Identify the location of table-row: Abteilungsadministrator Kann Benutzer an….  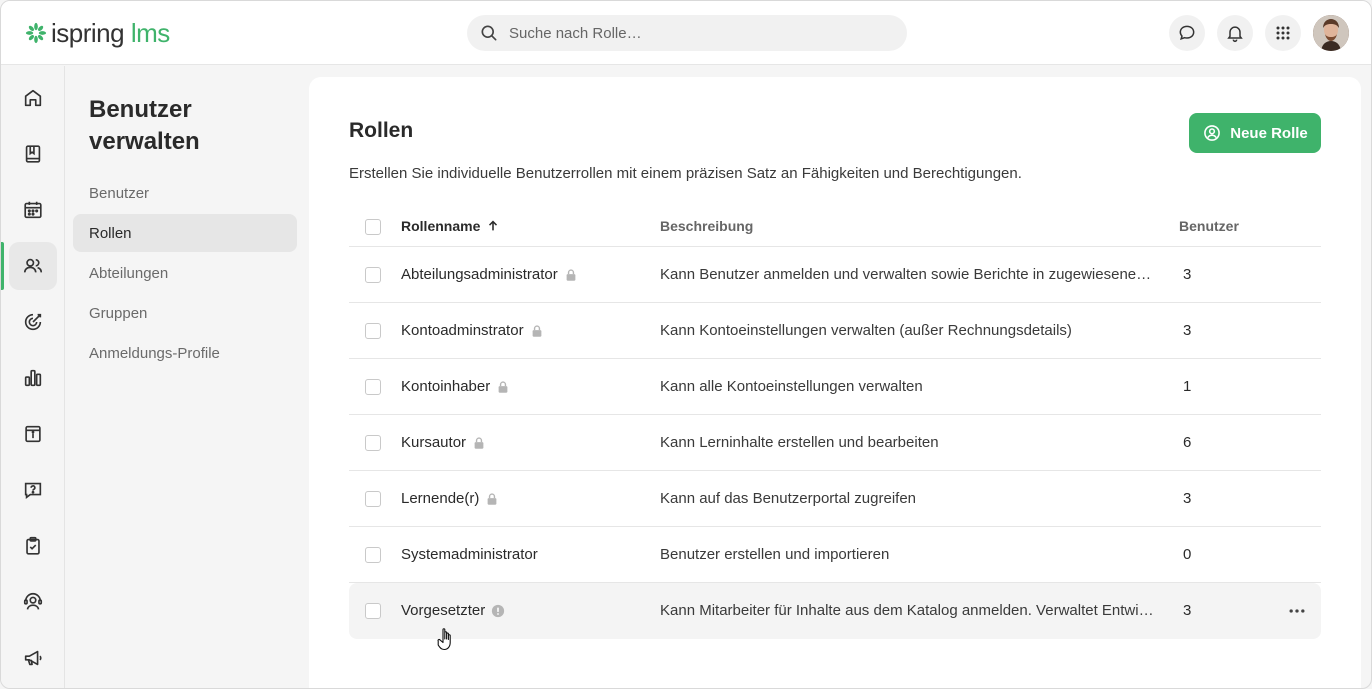
(835, 275).